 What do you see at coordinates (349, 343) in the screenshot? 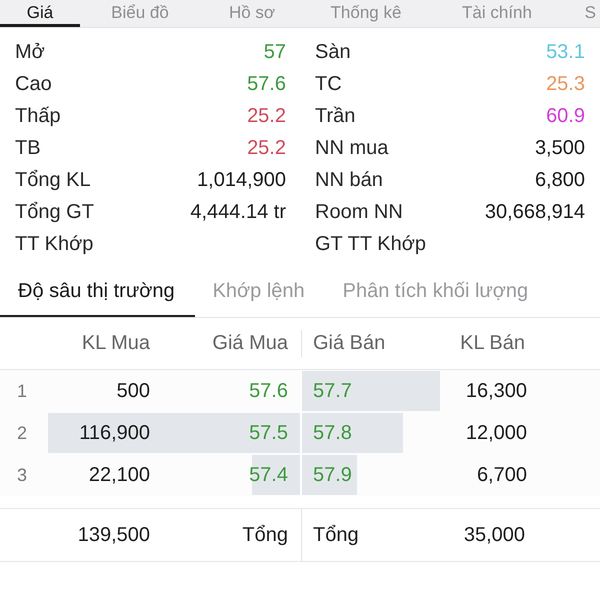
I see `column-header: Giá Bán` at bounding box center [349, 343].